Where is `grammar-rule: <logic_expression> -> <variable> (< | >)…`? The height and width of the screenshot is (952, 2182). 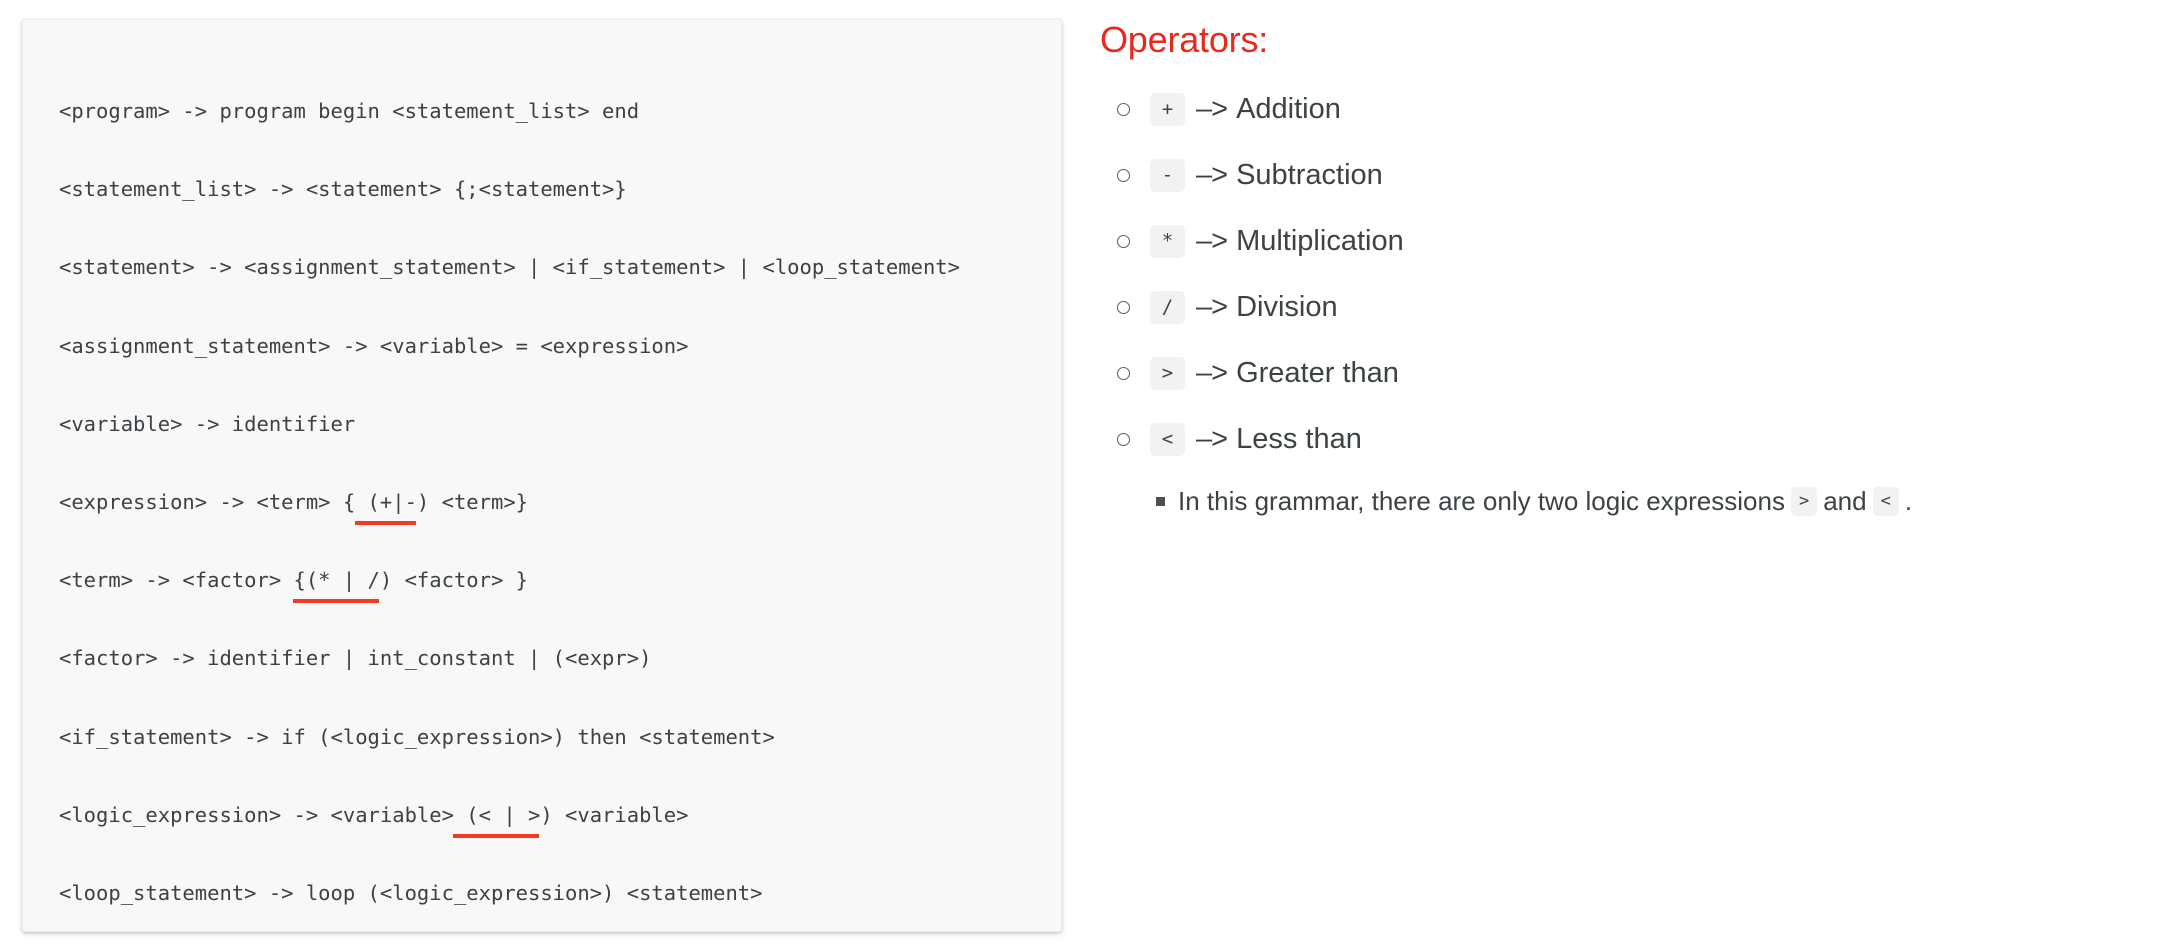
grammar-rule: <logic_expression> -> <variable> (< | >)… is located at coordinates (545, 815).